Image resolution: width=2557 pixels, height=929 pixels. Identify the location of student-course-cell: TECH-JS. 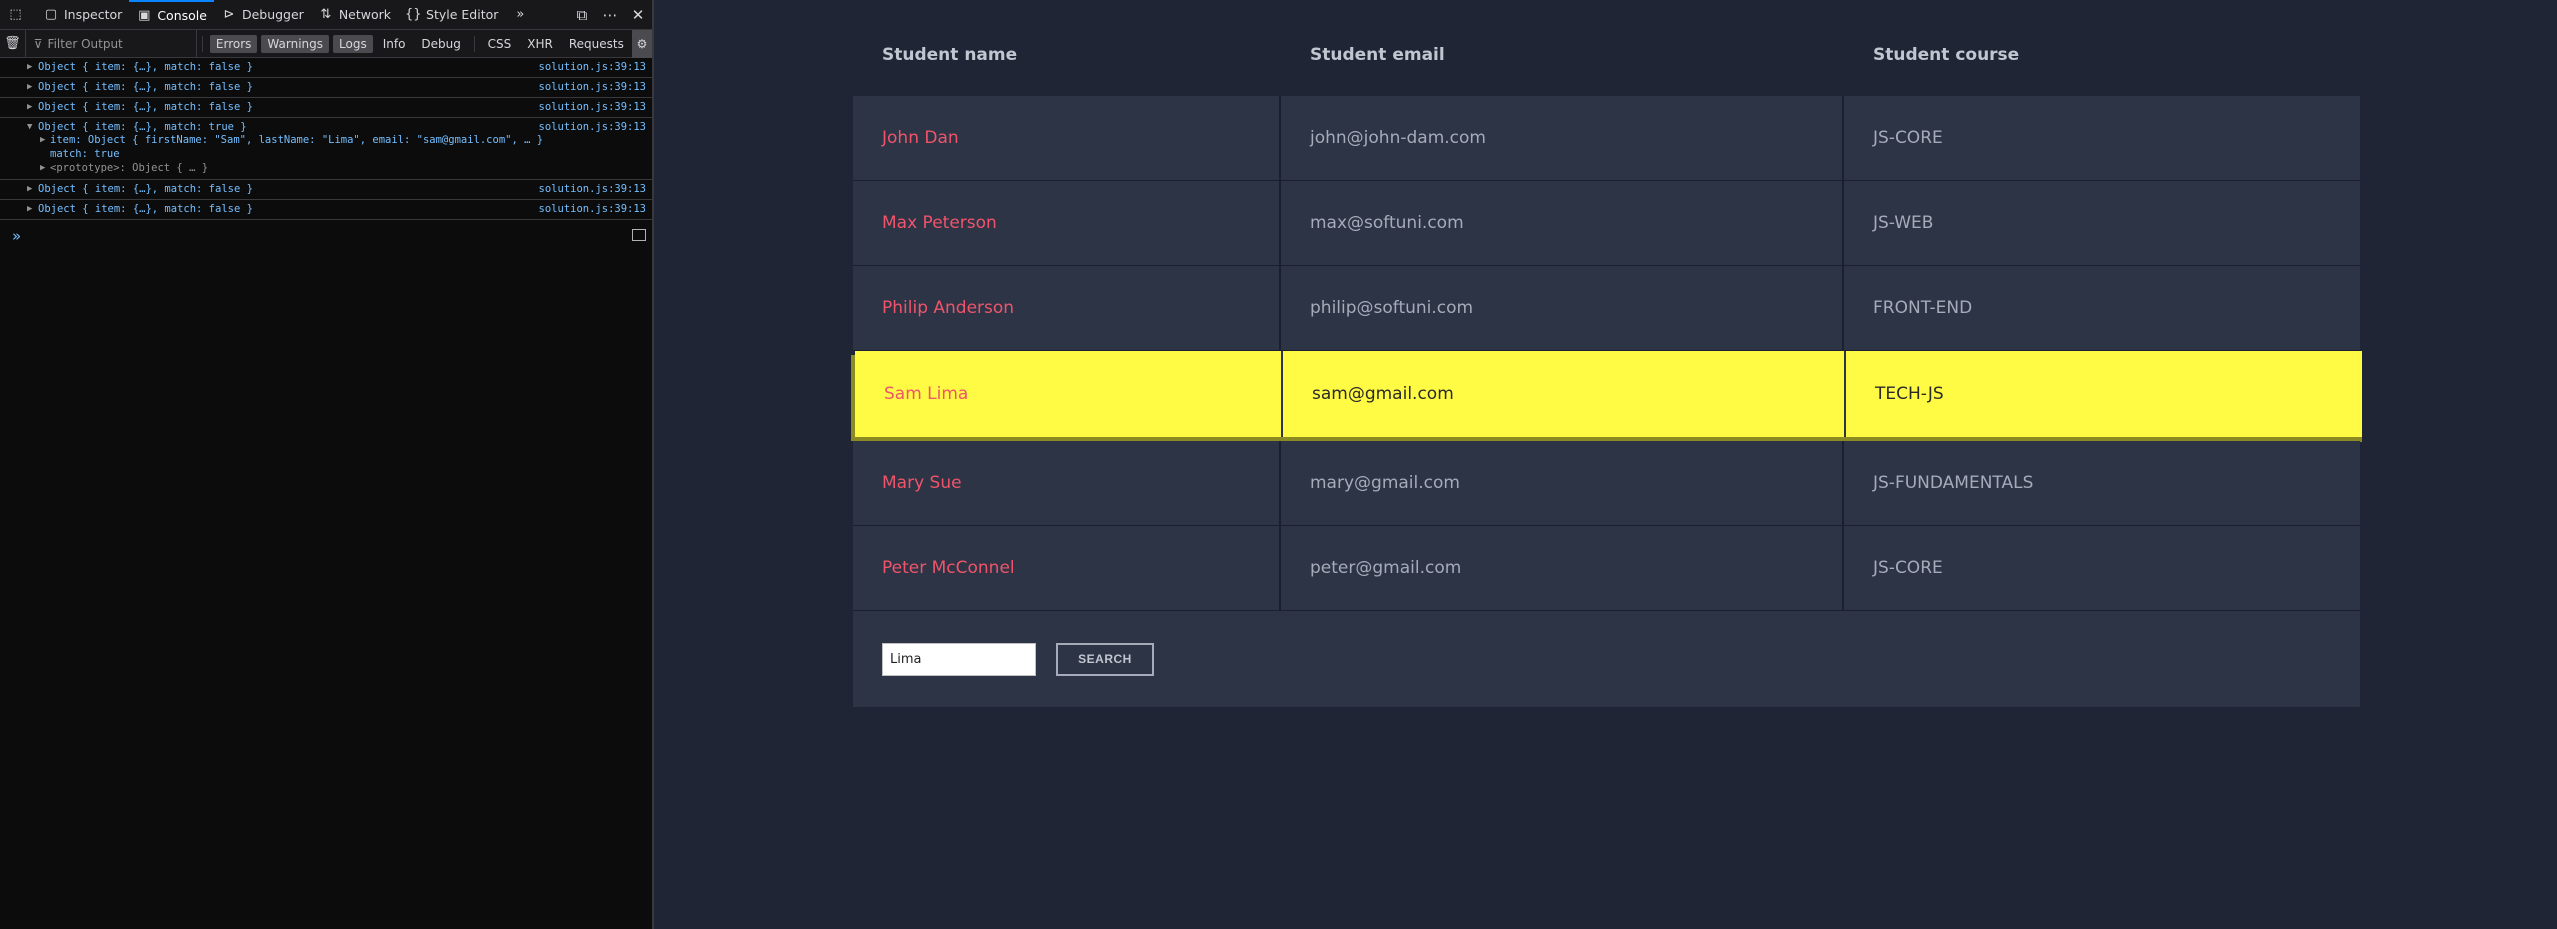
(1909, 394).